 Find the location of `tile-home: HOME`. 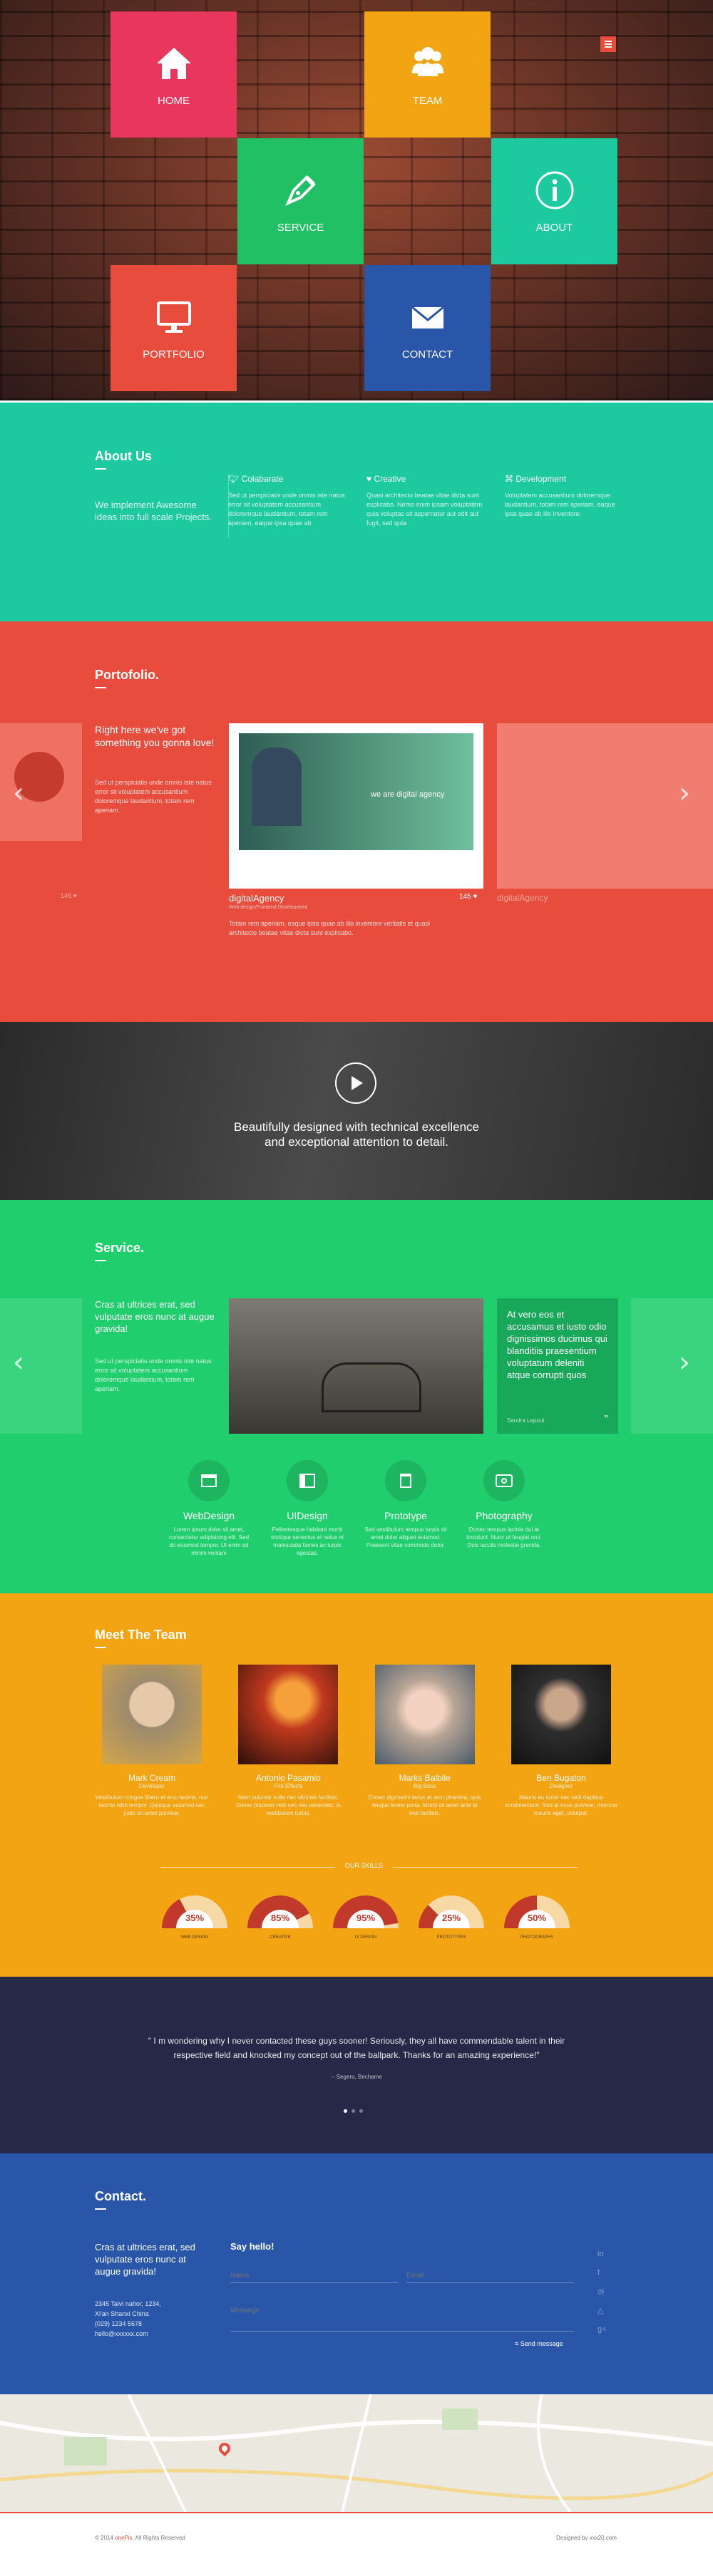

tile-home: HOME is located at coordinates (174, 75).